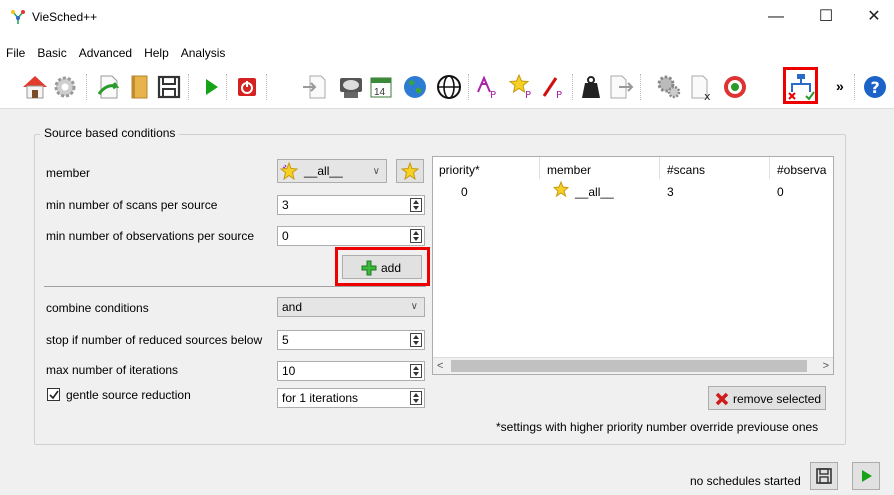 Image resolution: width=894 pixels, height=495 pixels. Describe the element at coordinates (735, 87) in the screenshot. I see `target-icon` at that location.